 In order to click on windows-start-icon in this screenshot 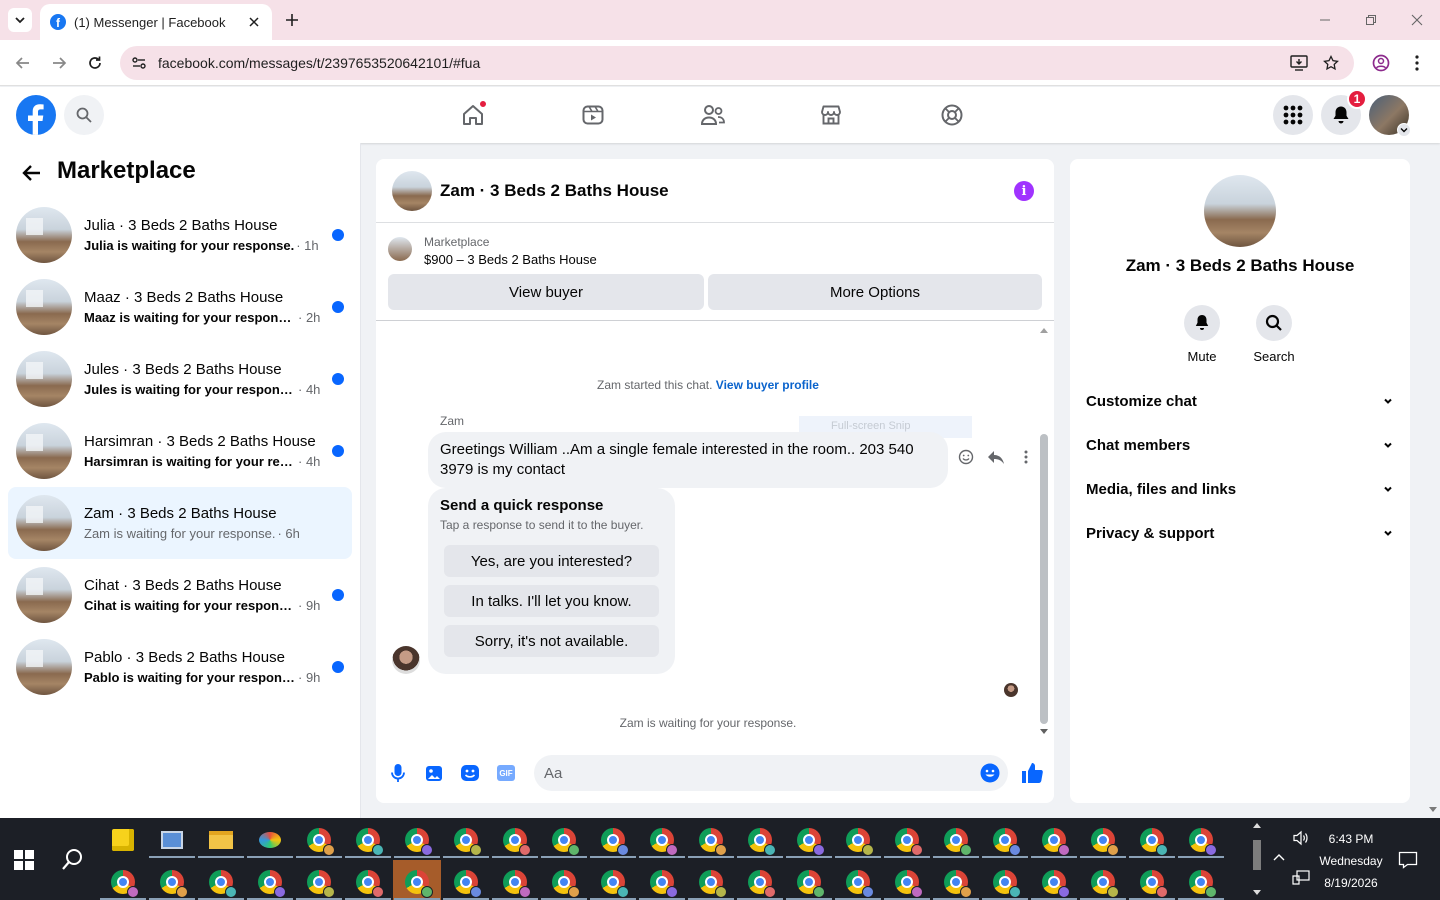, I will do `click(24, 860)`.